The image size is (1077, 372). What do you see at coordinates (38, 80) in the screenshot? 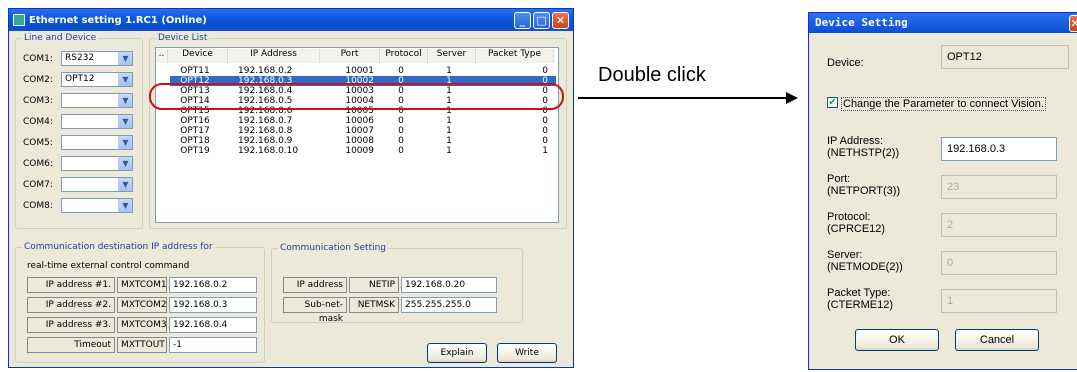
I see `com-label: COM2:` at bounding box center [38, 80].